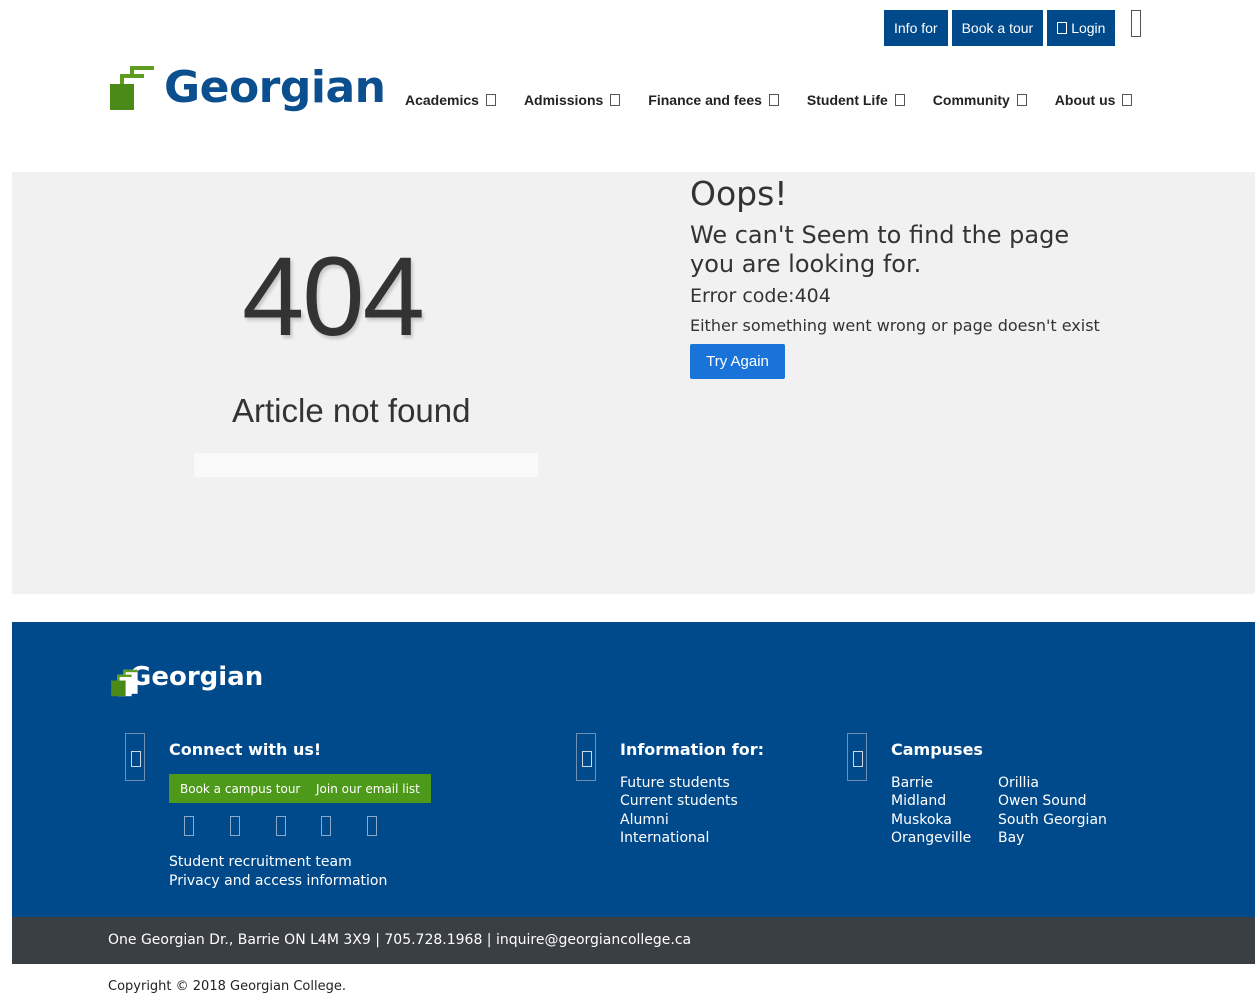 The width and height of the screenshot is (1255, 996). Describe the element at coordinates (857, 757) in the screenshot. I see `campus-icon` at that location.